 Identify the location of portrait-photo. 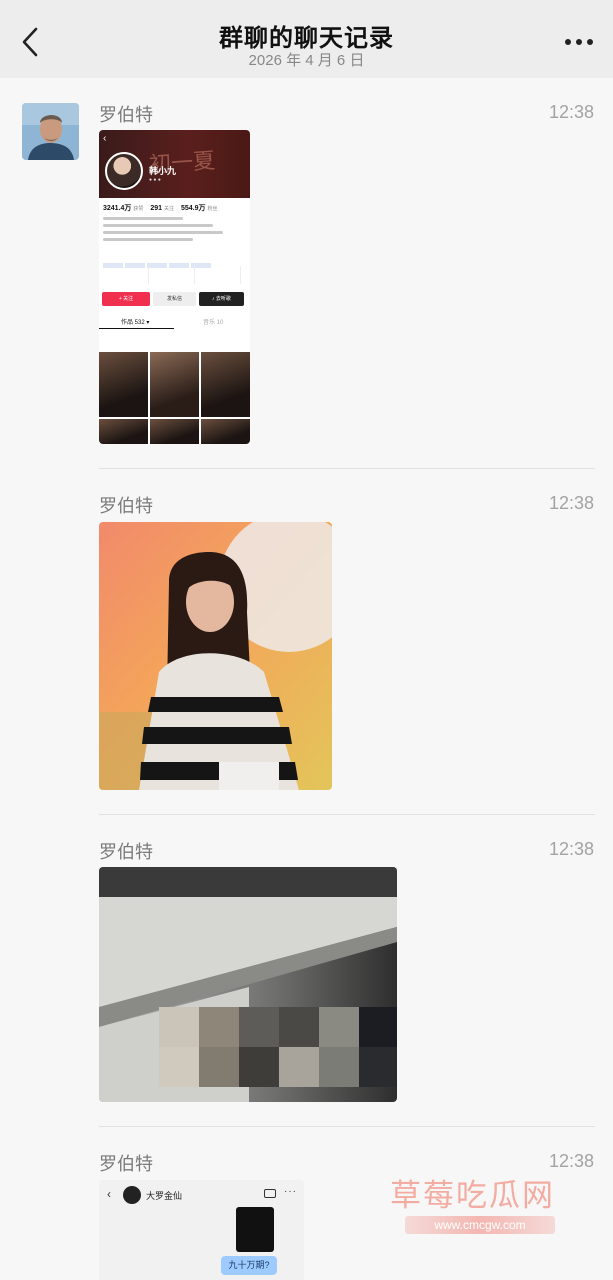
(215, 656).